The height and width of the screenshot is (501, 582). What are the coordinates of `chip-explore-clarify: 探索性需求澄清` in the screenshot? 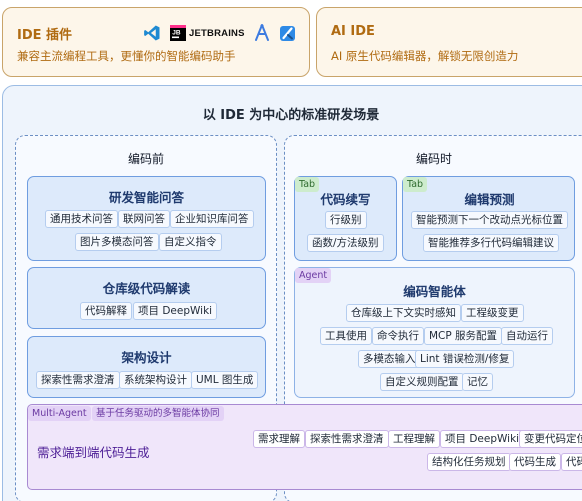 It's located at (347, 439).